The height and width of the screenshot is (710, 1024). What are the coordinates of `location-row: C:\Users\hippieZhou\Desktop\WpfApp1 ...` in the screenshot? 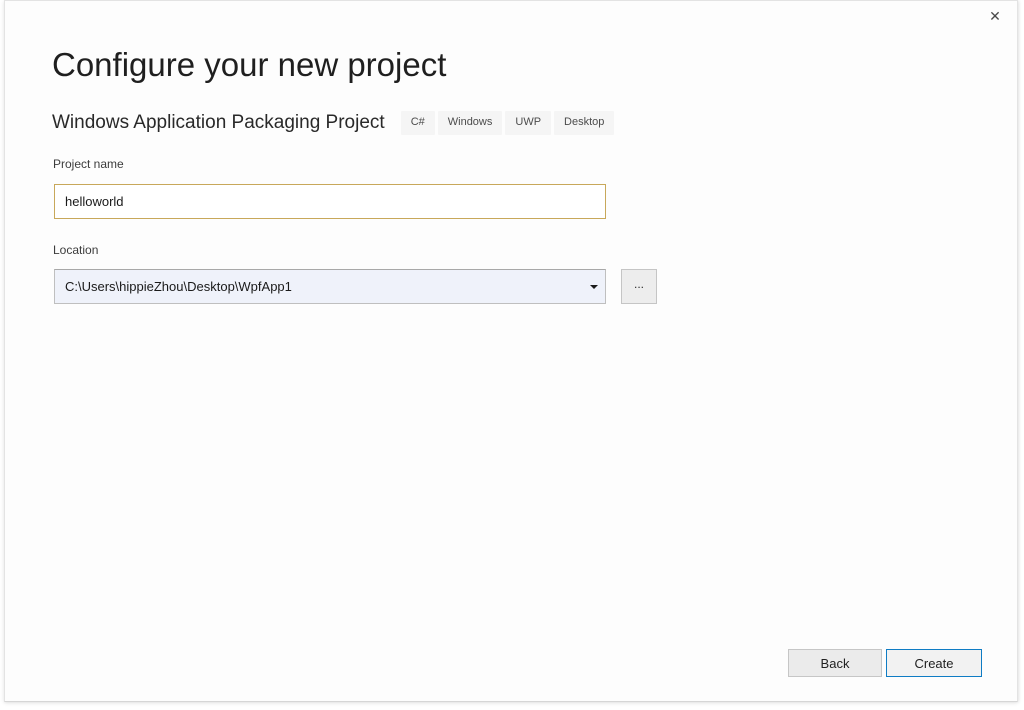 It's located at (356, 287).